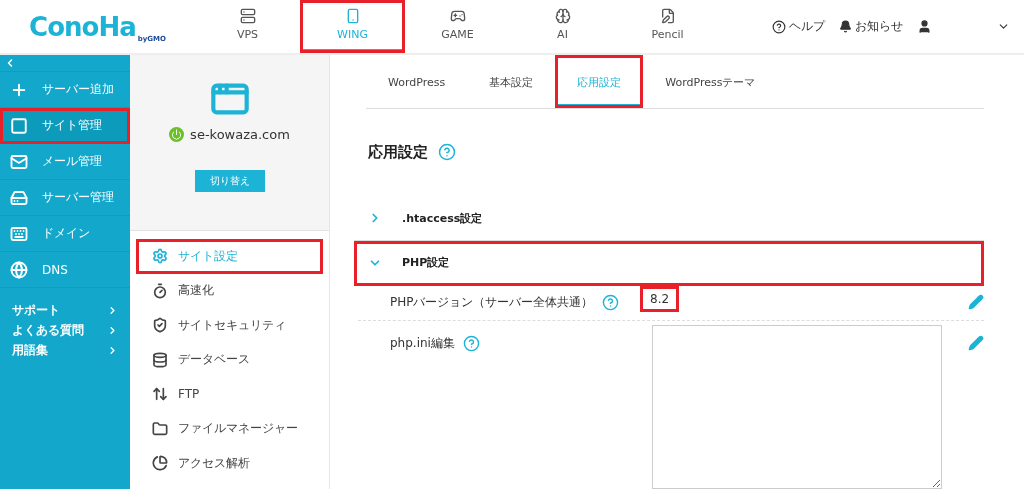 This screenshot has height=489, width=1024. What do you see at coordinates (422, 343) in the screenshot?
I see `field-label: php.ini編集` at bounding box center [422, 343].